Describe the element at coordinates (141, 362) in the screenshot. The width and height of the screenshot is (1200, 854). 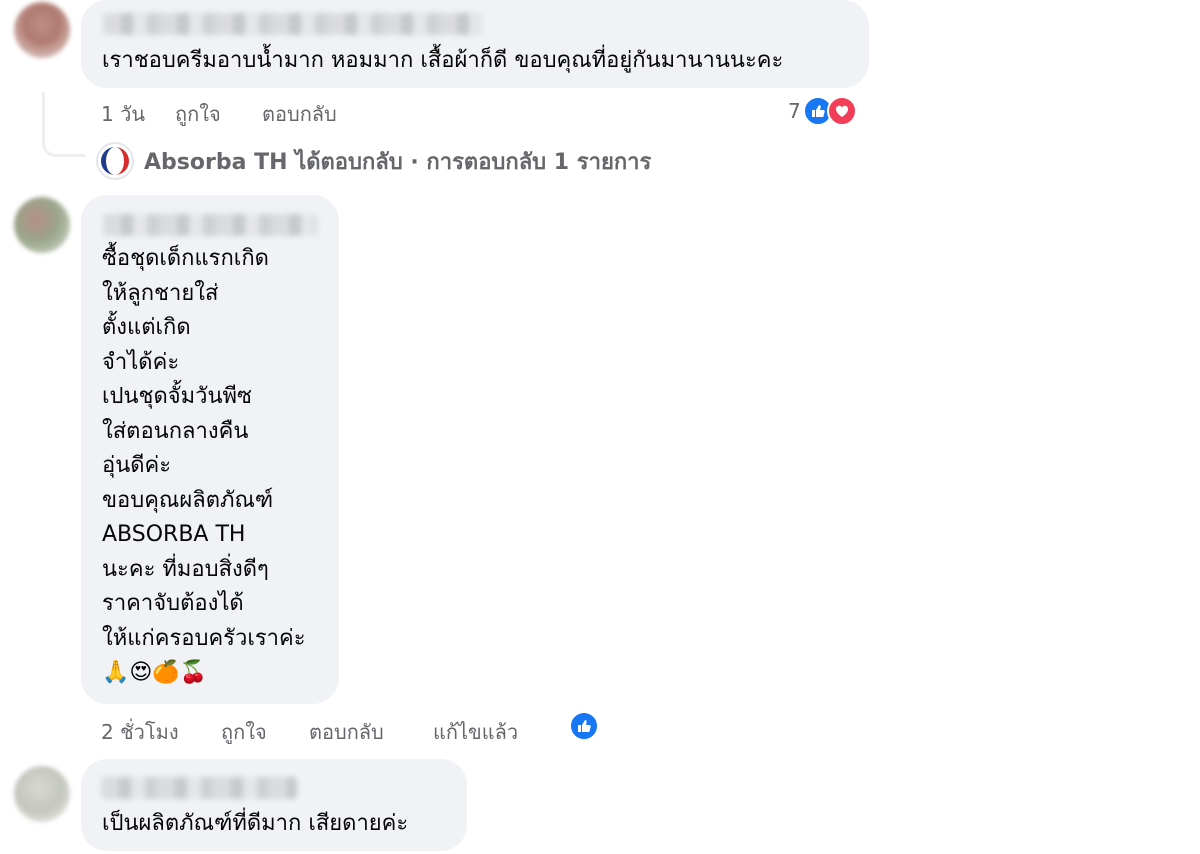
I see `comment-line: จำได้ค่ะ` at that location.